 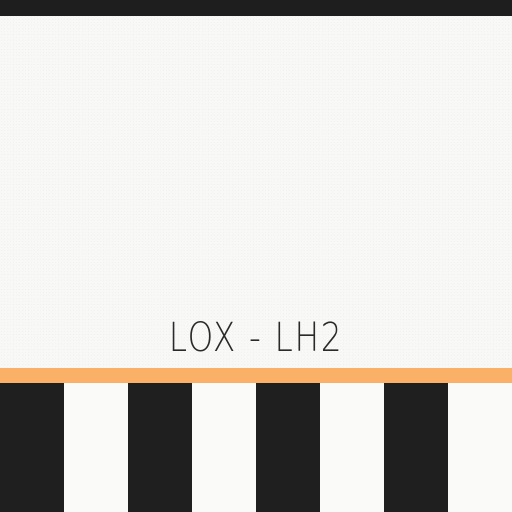 I want to click on orange-band, so click(x=256, y=375).